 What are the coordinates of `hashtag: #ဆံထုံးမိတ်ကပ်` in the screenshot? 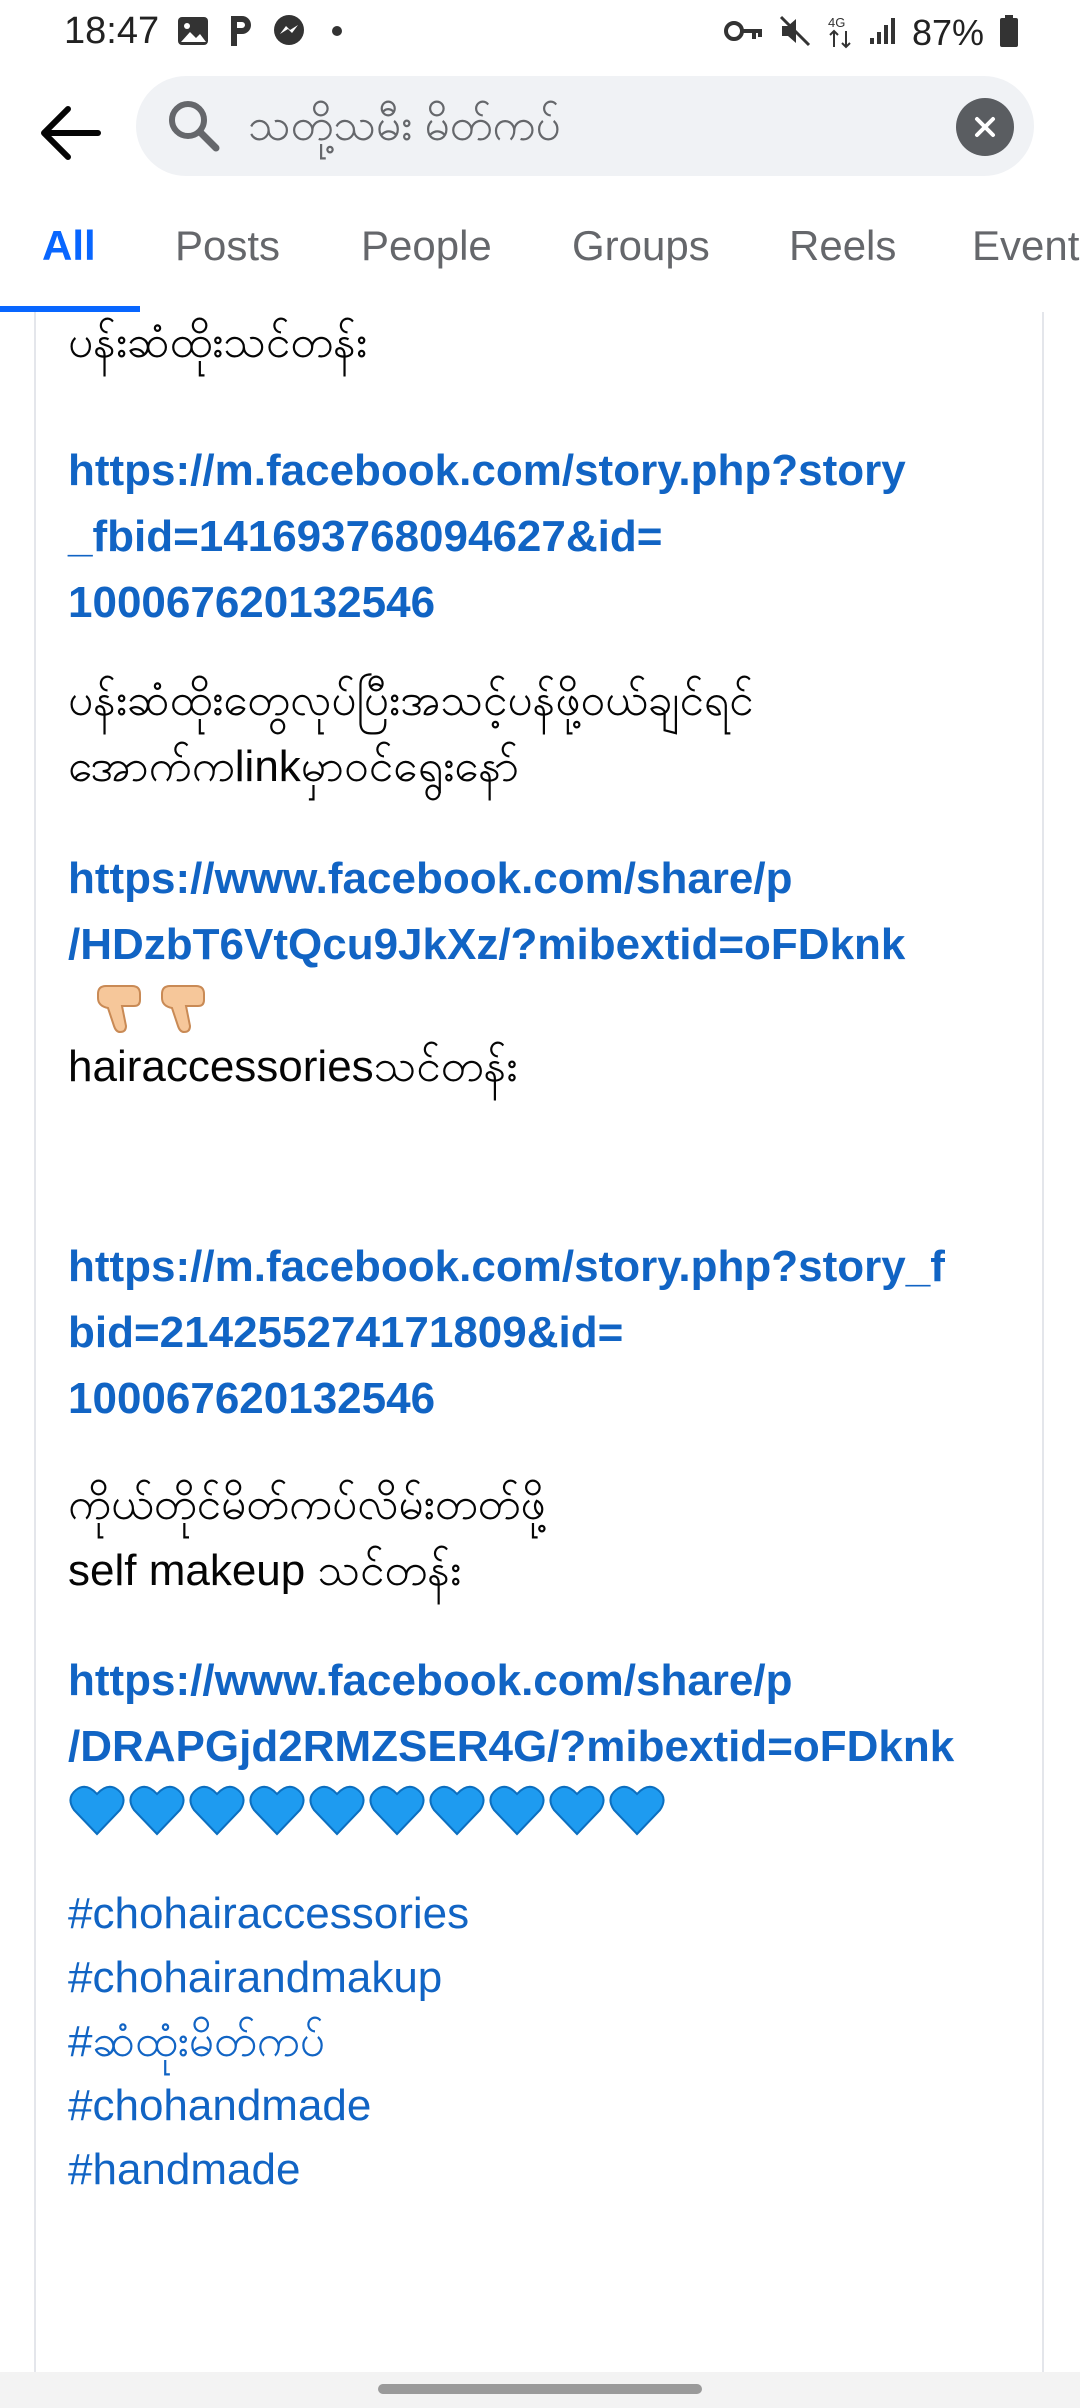 It's located at (548, 2042).